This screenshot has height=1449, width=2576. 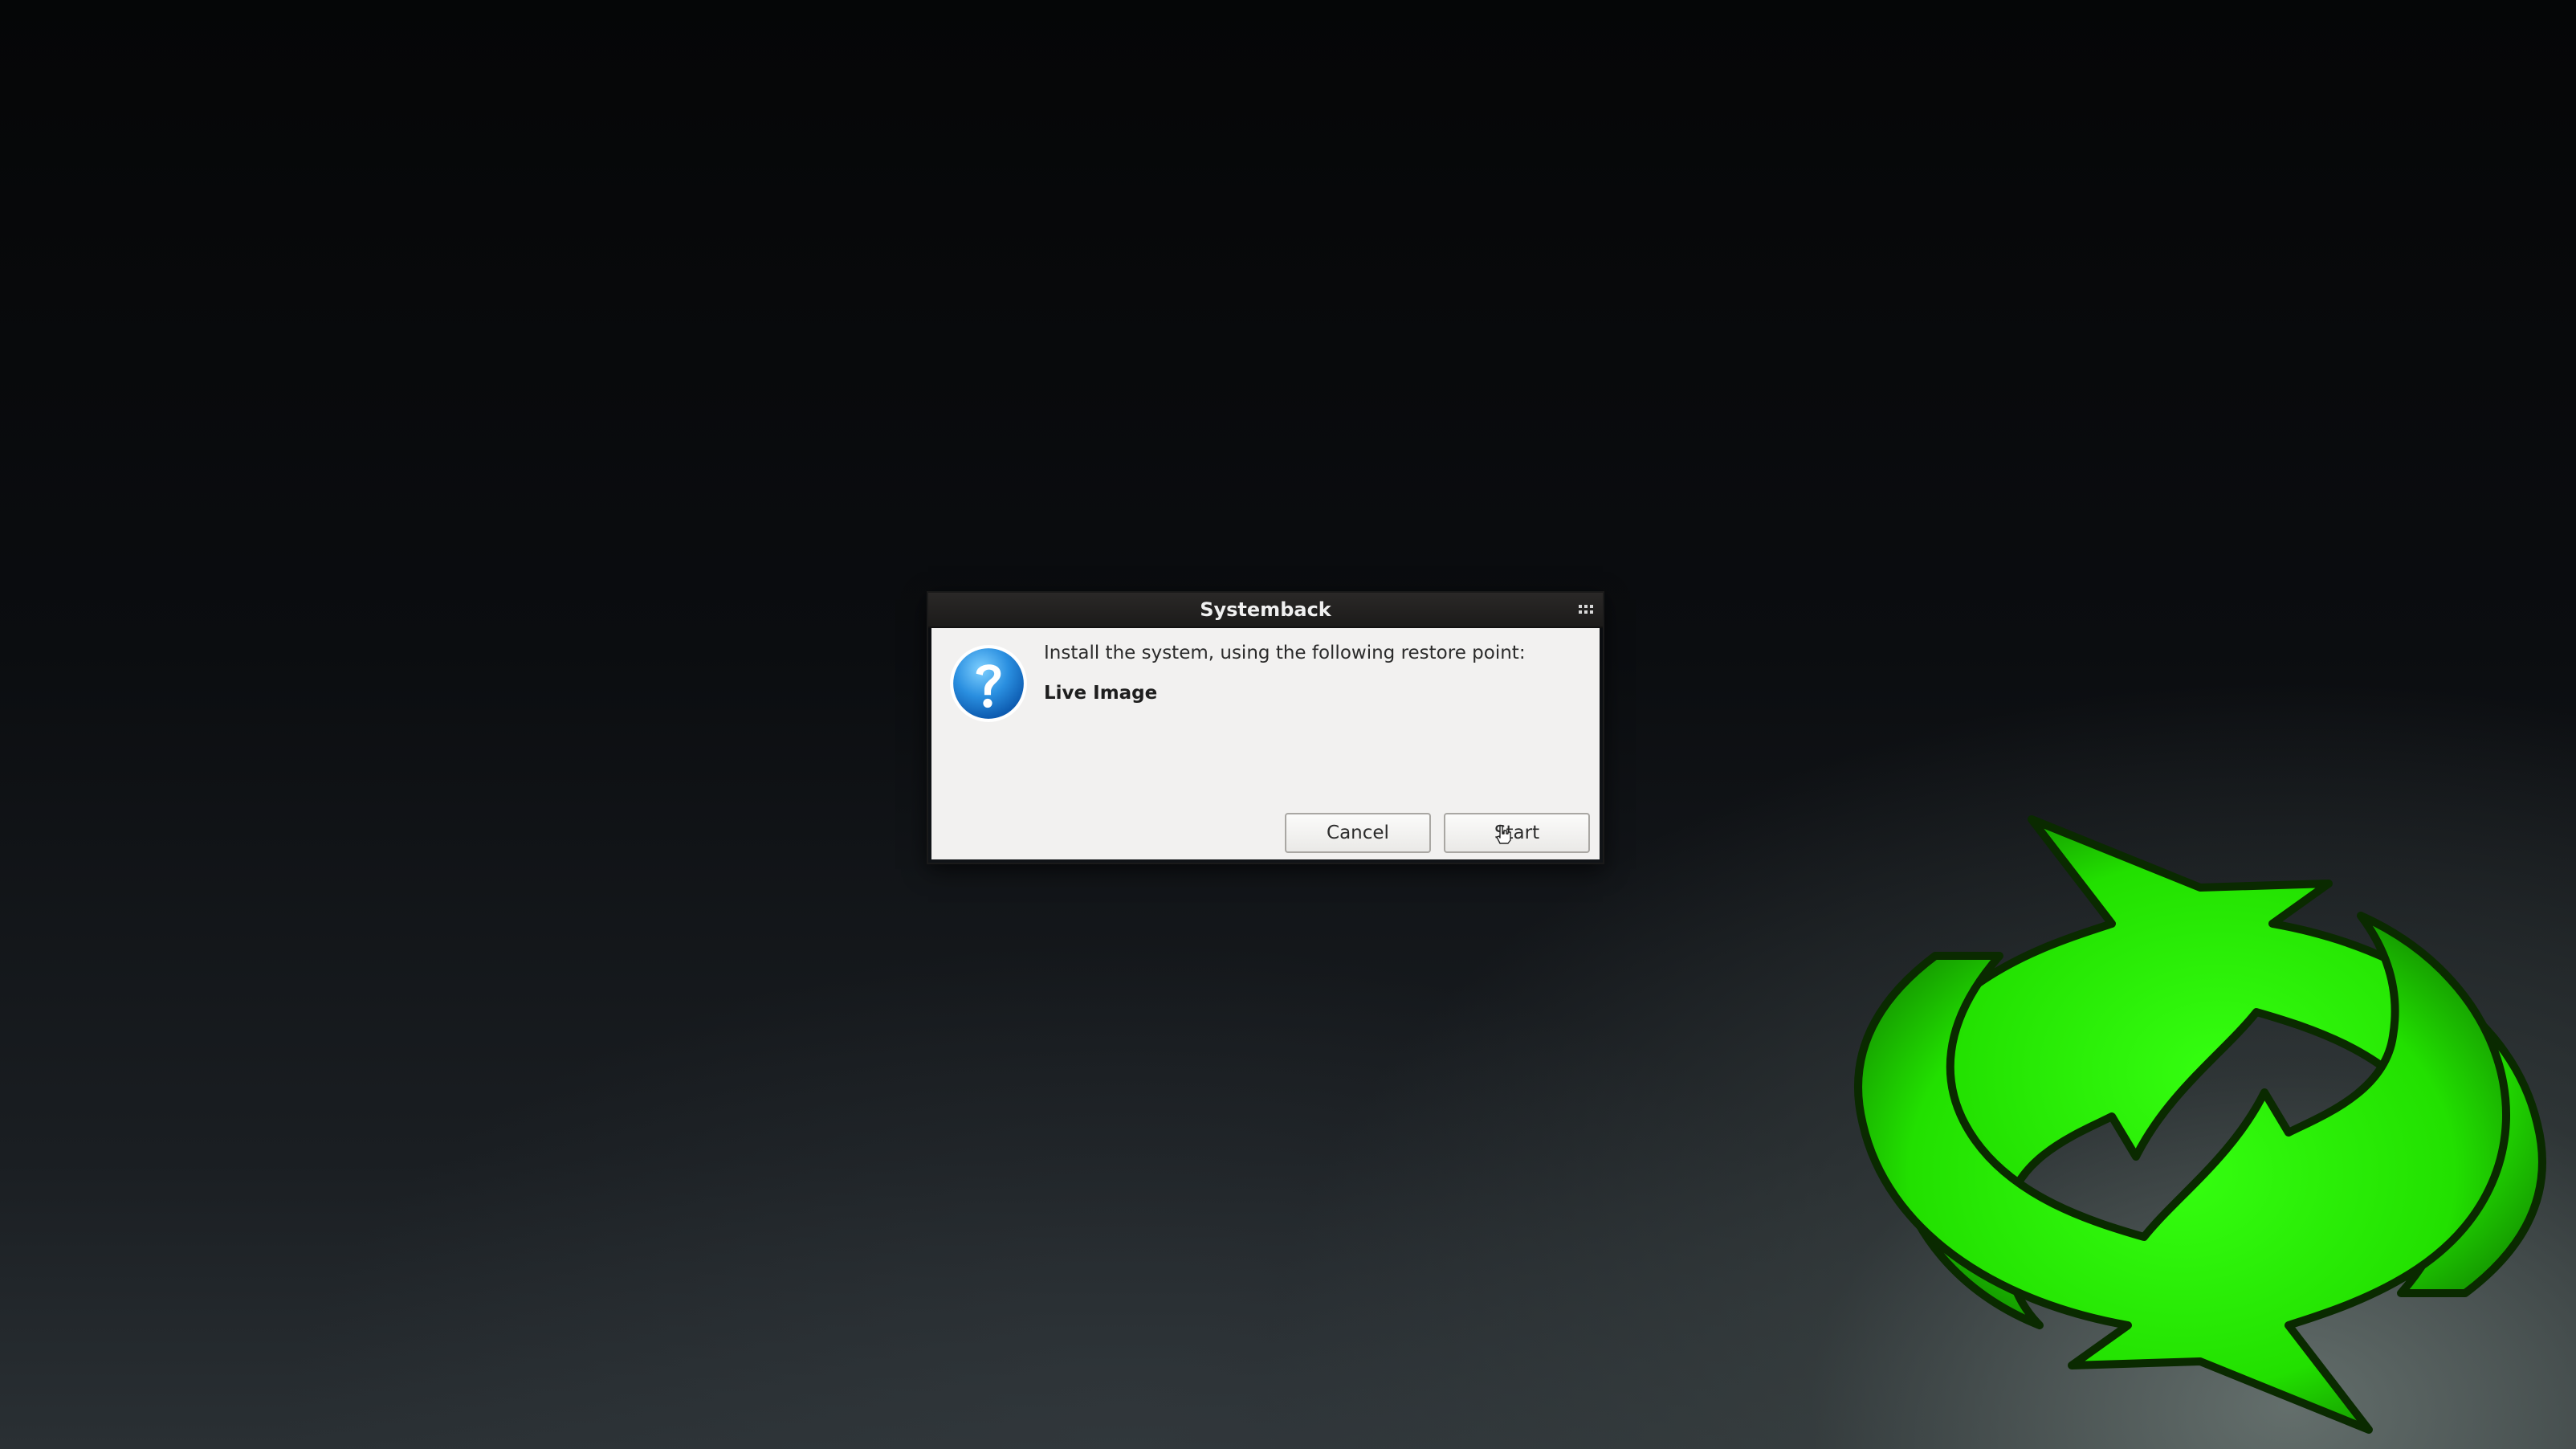 What do you see at coordinates (1101, 694) in the screenshot?
I see `restore-point-name: Live Image` at bounding box center [1101, 694].